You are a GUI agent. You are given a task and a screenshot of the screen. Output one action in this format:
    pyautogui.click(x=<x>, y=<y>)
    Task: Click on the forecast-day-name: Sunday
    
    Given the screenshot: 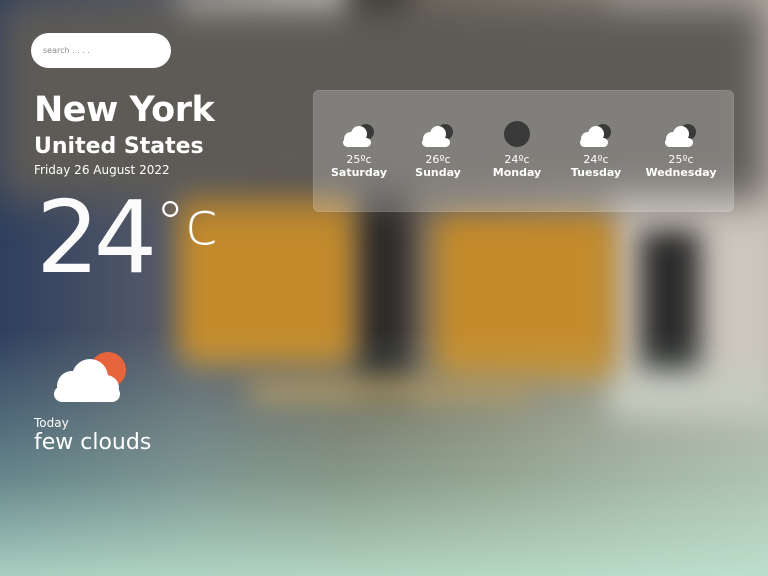 What is the action you would take?
    pyautogui.click(x=438, y=173)
    